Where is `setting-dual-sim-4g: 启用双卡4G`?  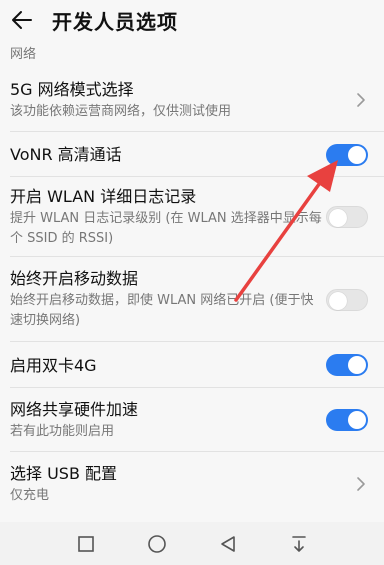
setting-dual-sim-4g: 启用双卡4G is located at coordinates (192, 365).